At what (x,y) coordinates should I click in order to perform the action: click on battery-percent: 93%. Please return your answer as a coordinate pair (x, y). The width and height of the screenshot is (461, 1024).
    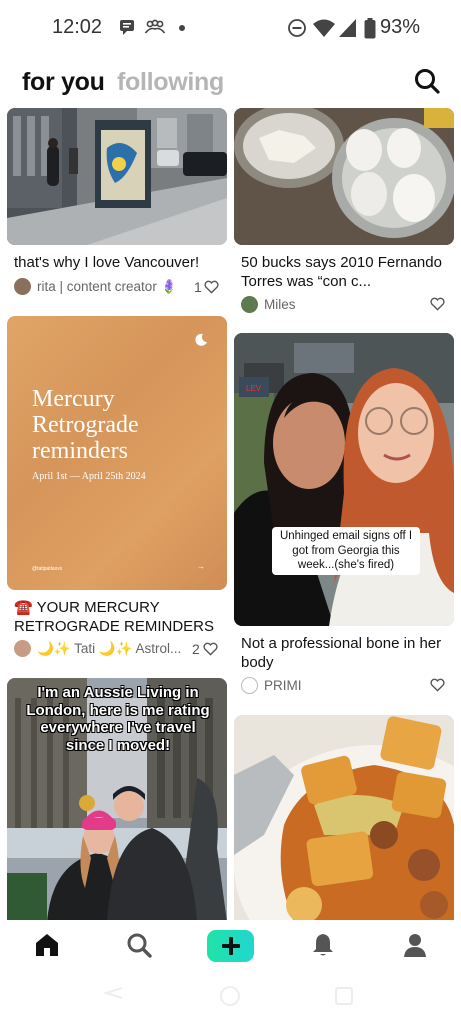
    Looking at the image, I should click on (400, 27).